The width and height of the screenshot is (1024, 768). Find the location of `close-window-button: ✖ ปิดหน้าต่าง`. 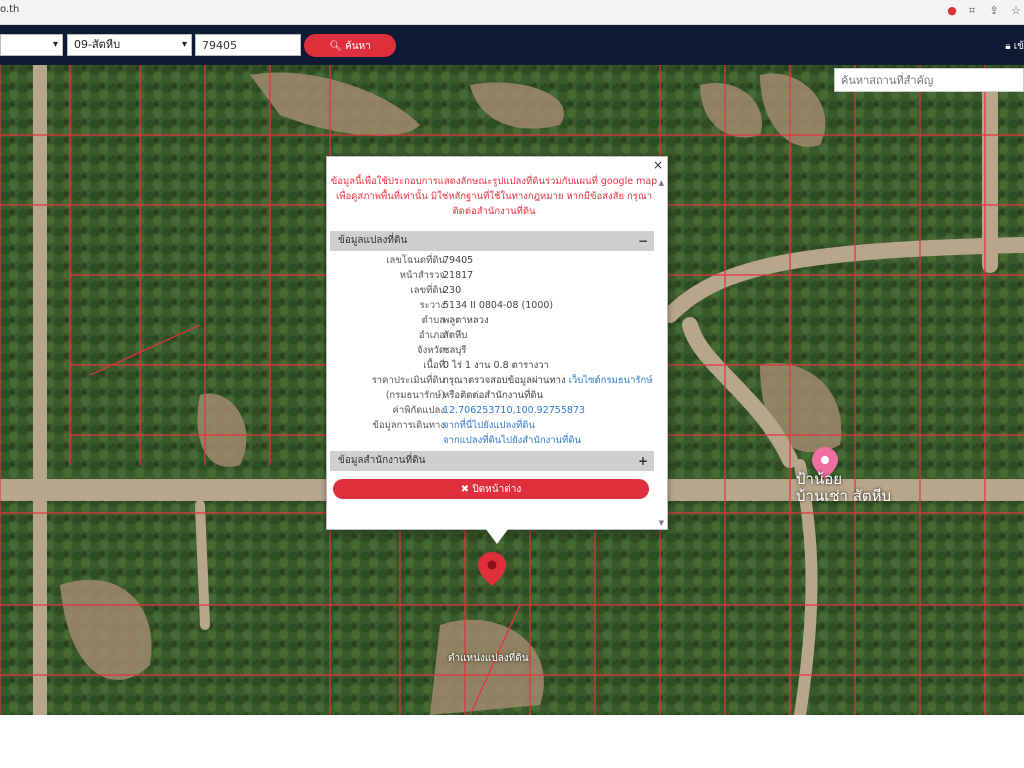

close-window-button: ✖ ปิดหน้าต่าง is located at coordinates (491, 489).